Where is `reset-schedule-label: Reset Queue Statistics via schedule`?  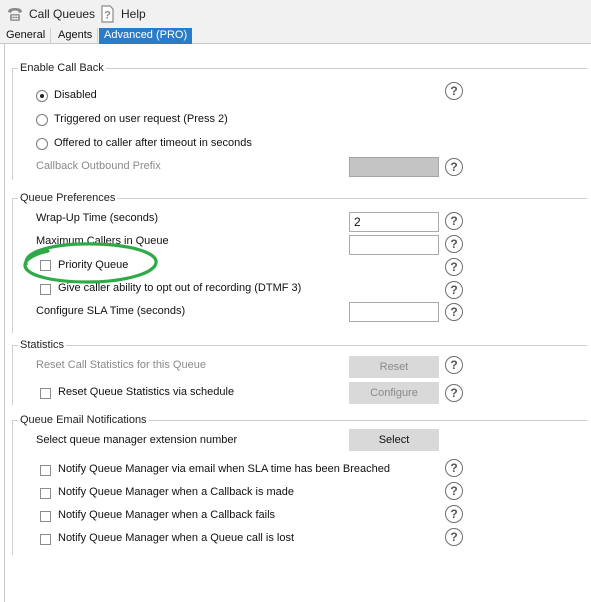 reset-schedule-label: Reset Queue Statistics via schedule is located at coordinates (146, 392).